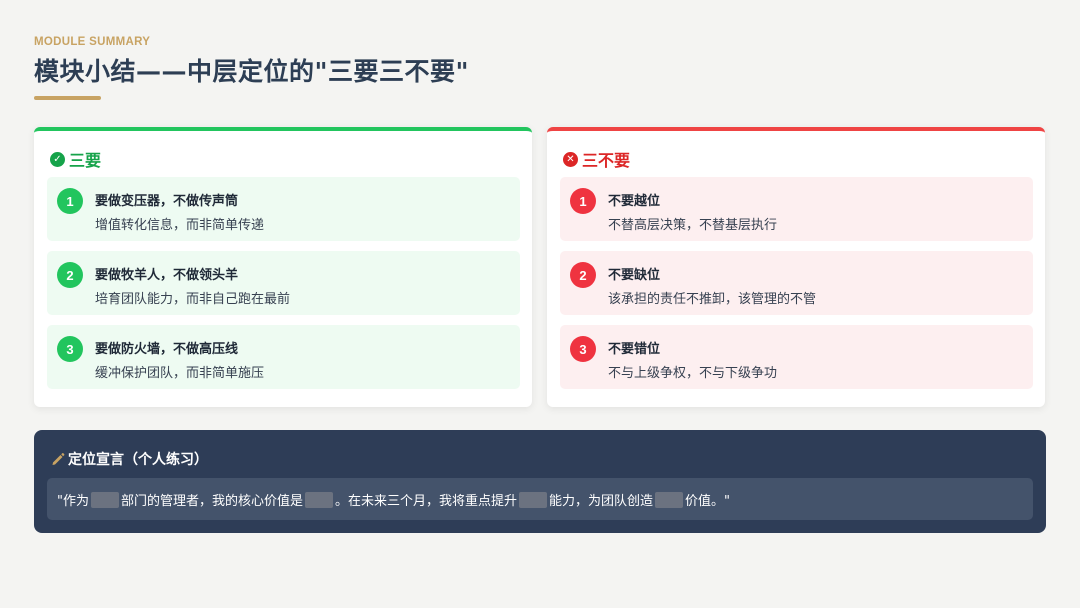  I want to click on declaration-title: 定位宣言（个人练习）, so click(138, 460).